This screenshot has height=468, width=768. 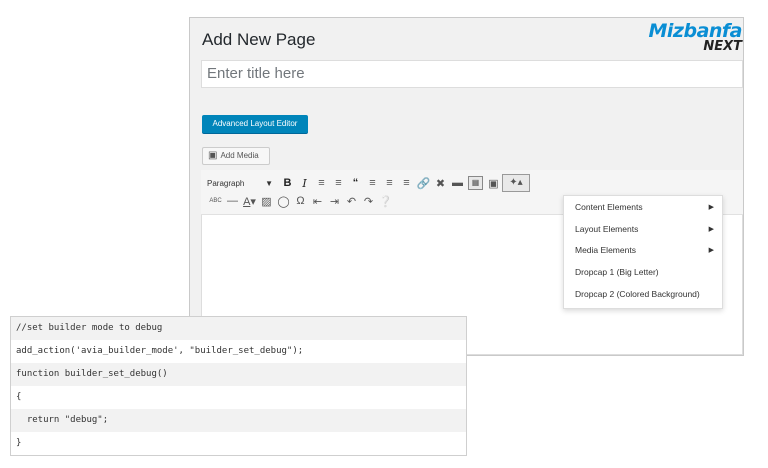 I want to click on align-center-icon: ≡, so click(x=389, y=183).